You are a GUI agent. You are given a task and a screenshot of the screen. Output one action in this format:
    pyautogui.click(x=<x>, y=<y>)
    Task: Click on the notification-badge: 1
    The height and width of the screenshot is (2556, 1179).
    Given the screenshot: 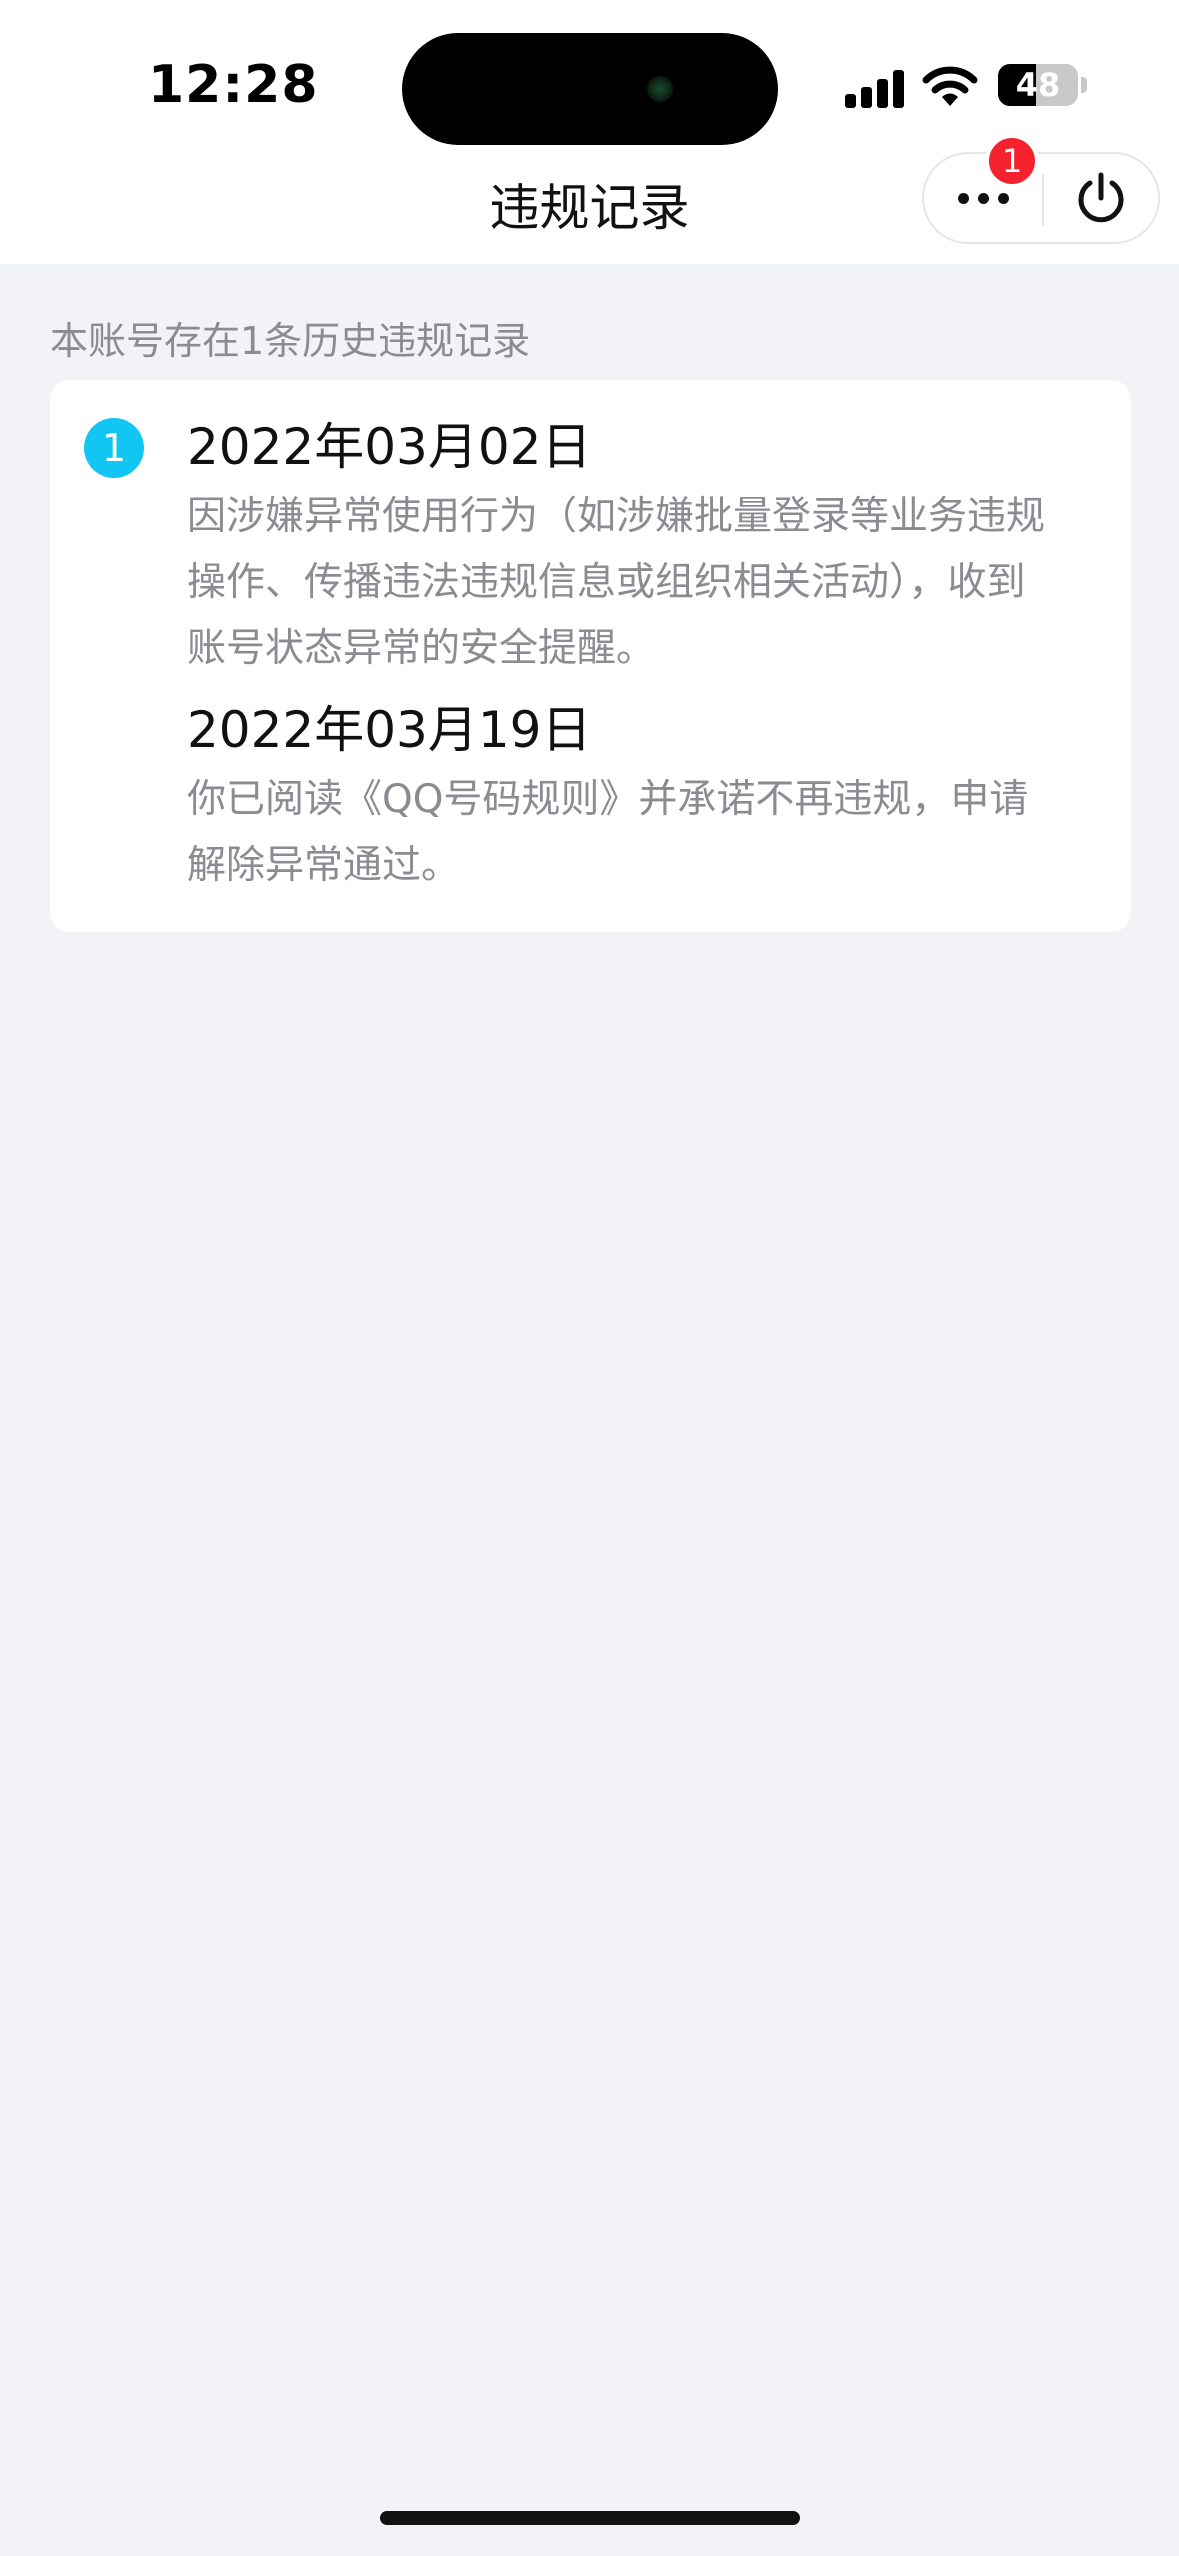 What is the action you would take?
    pyautogui.click(x=1012, y=161)
    